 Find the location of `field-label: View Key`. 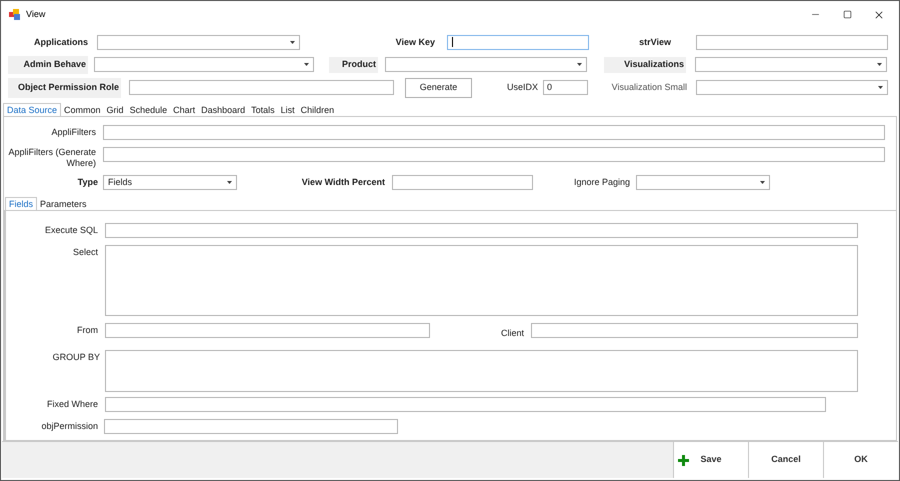

field-label: View Key is located at coordinates (414, 42).